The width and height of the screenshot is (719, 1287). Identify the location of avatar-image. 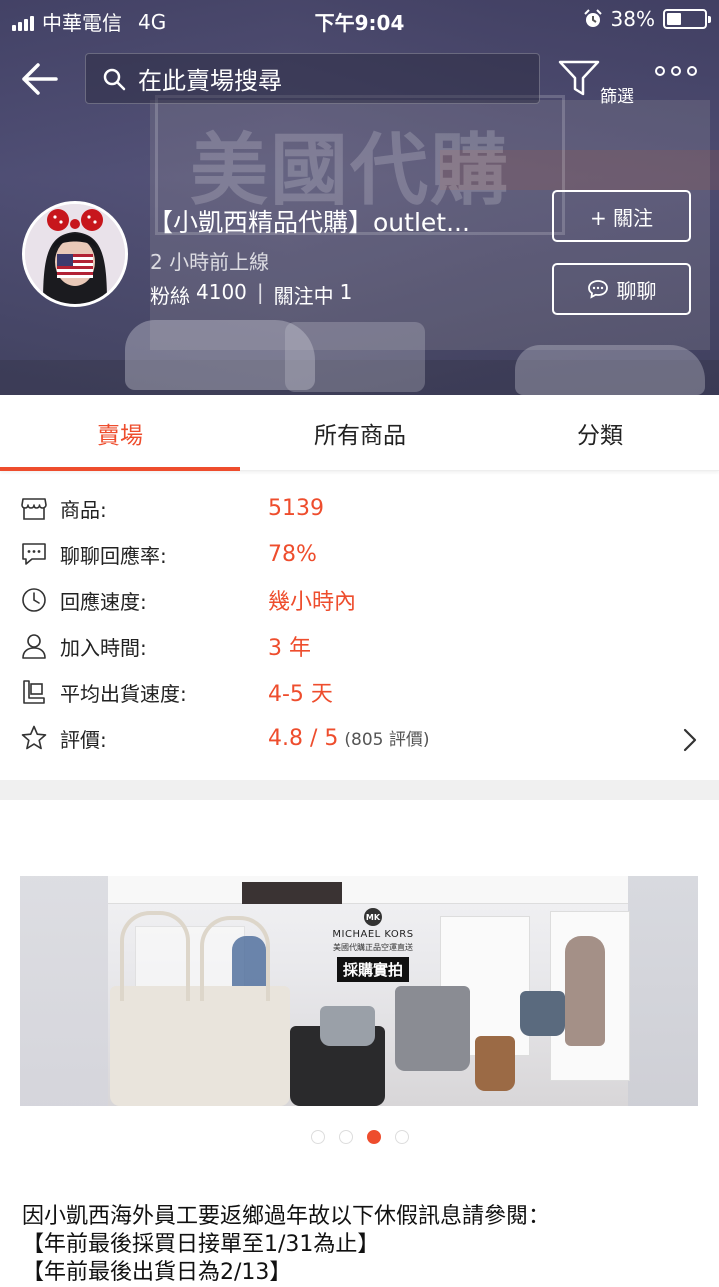
(75, 254).